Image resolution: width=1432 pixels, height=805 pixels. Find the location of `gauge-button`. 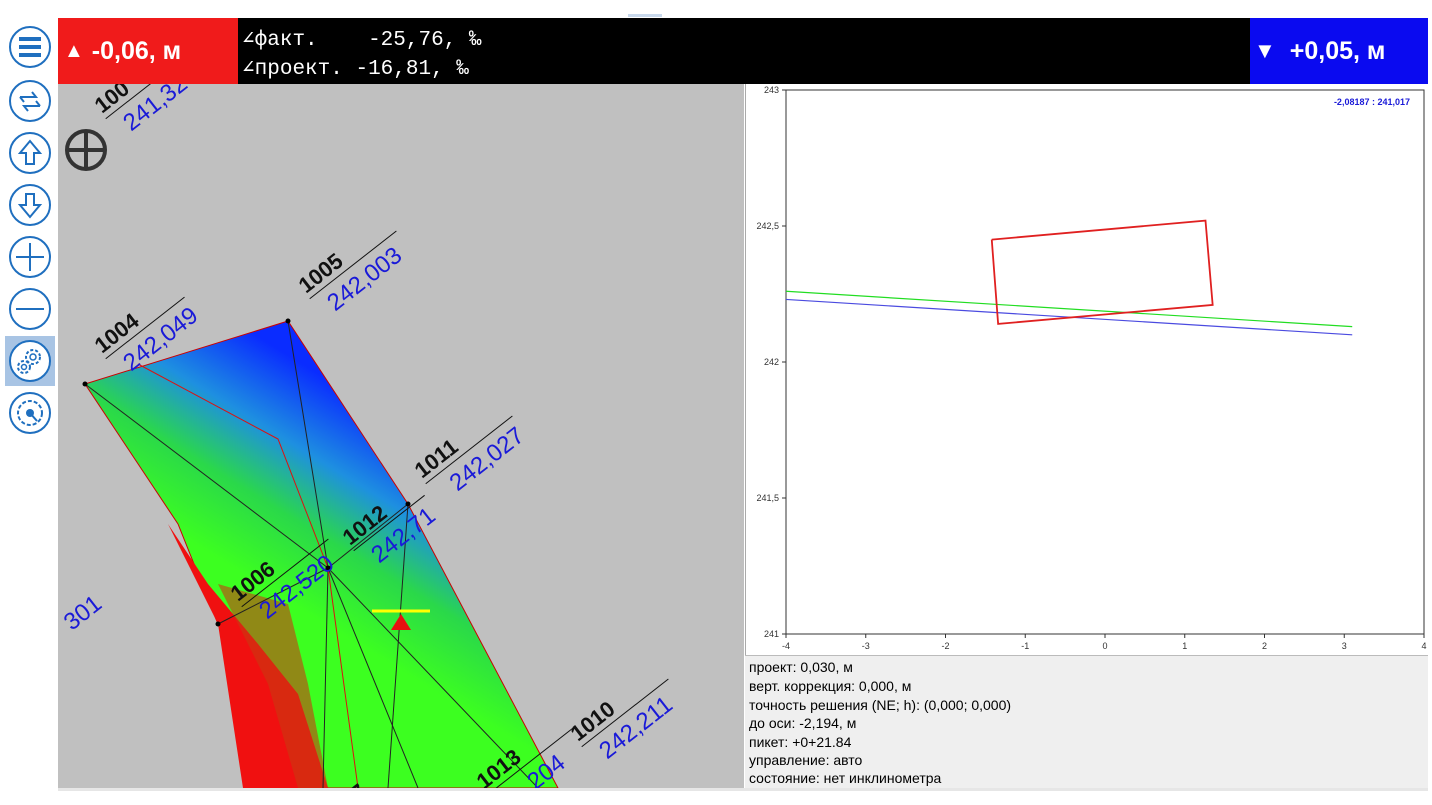

gauge-button is located at coordinates (30, 413).